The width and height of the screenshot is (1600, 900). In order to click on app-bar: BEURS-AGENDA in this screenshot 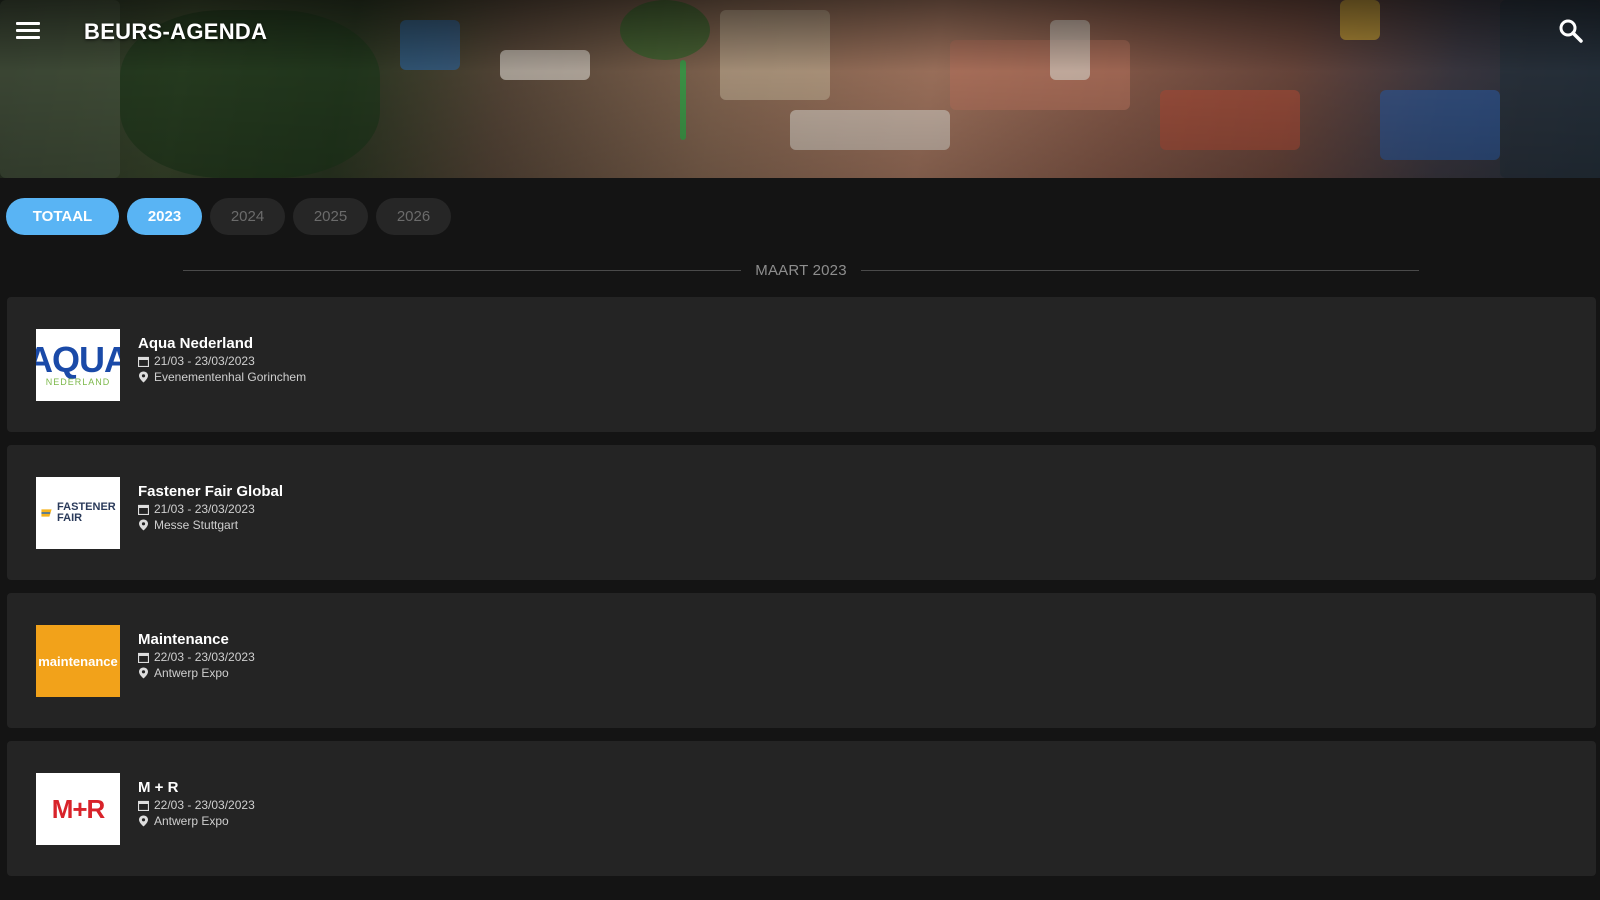, I will do `click(800, 31)`.